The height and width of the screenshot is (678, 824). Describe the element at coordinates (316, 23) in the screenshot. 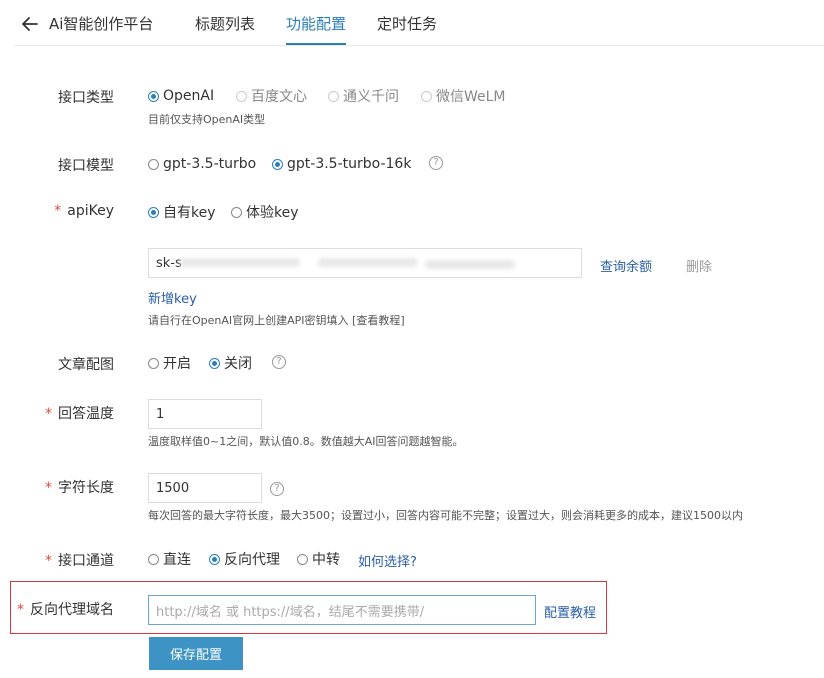

I see `tab-function-config: 功能配置` at that location.